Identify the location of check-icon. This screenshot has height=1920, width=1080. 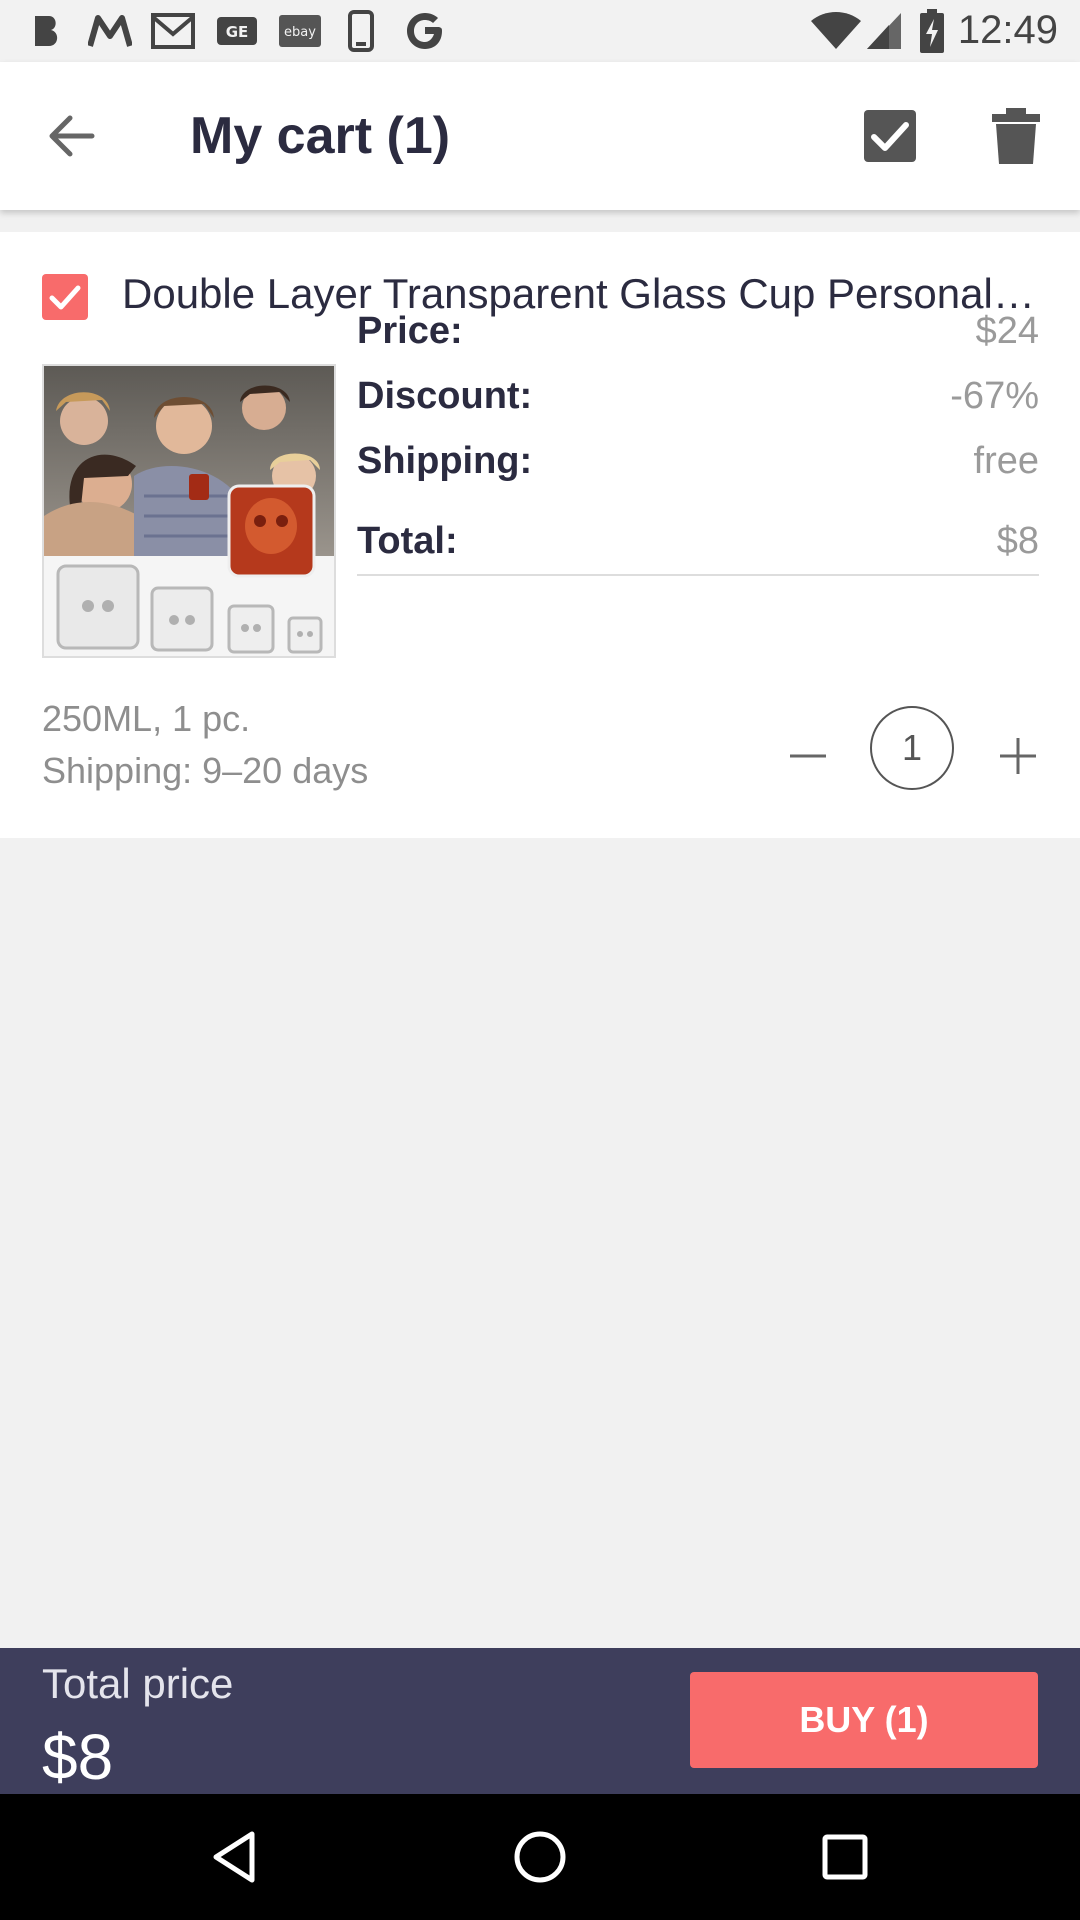
(65, 297).